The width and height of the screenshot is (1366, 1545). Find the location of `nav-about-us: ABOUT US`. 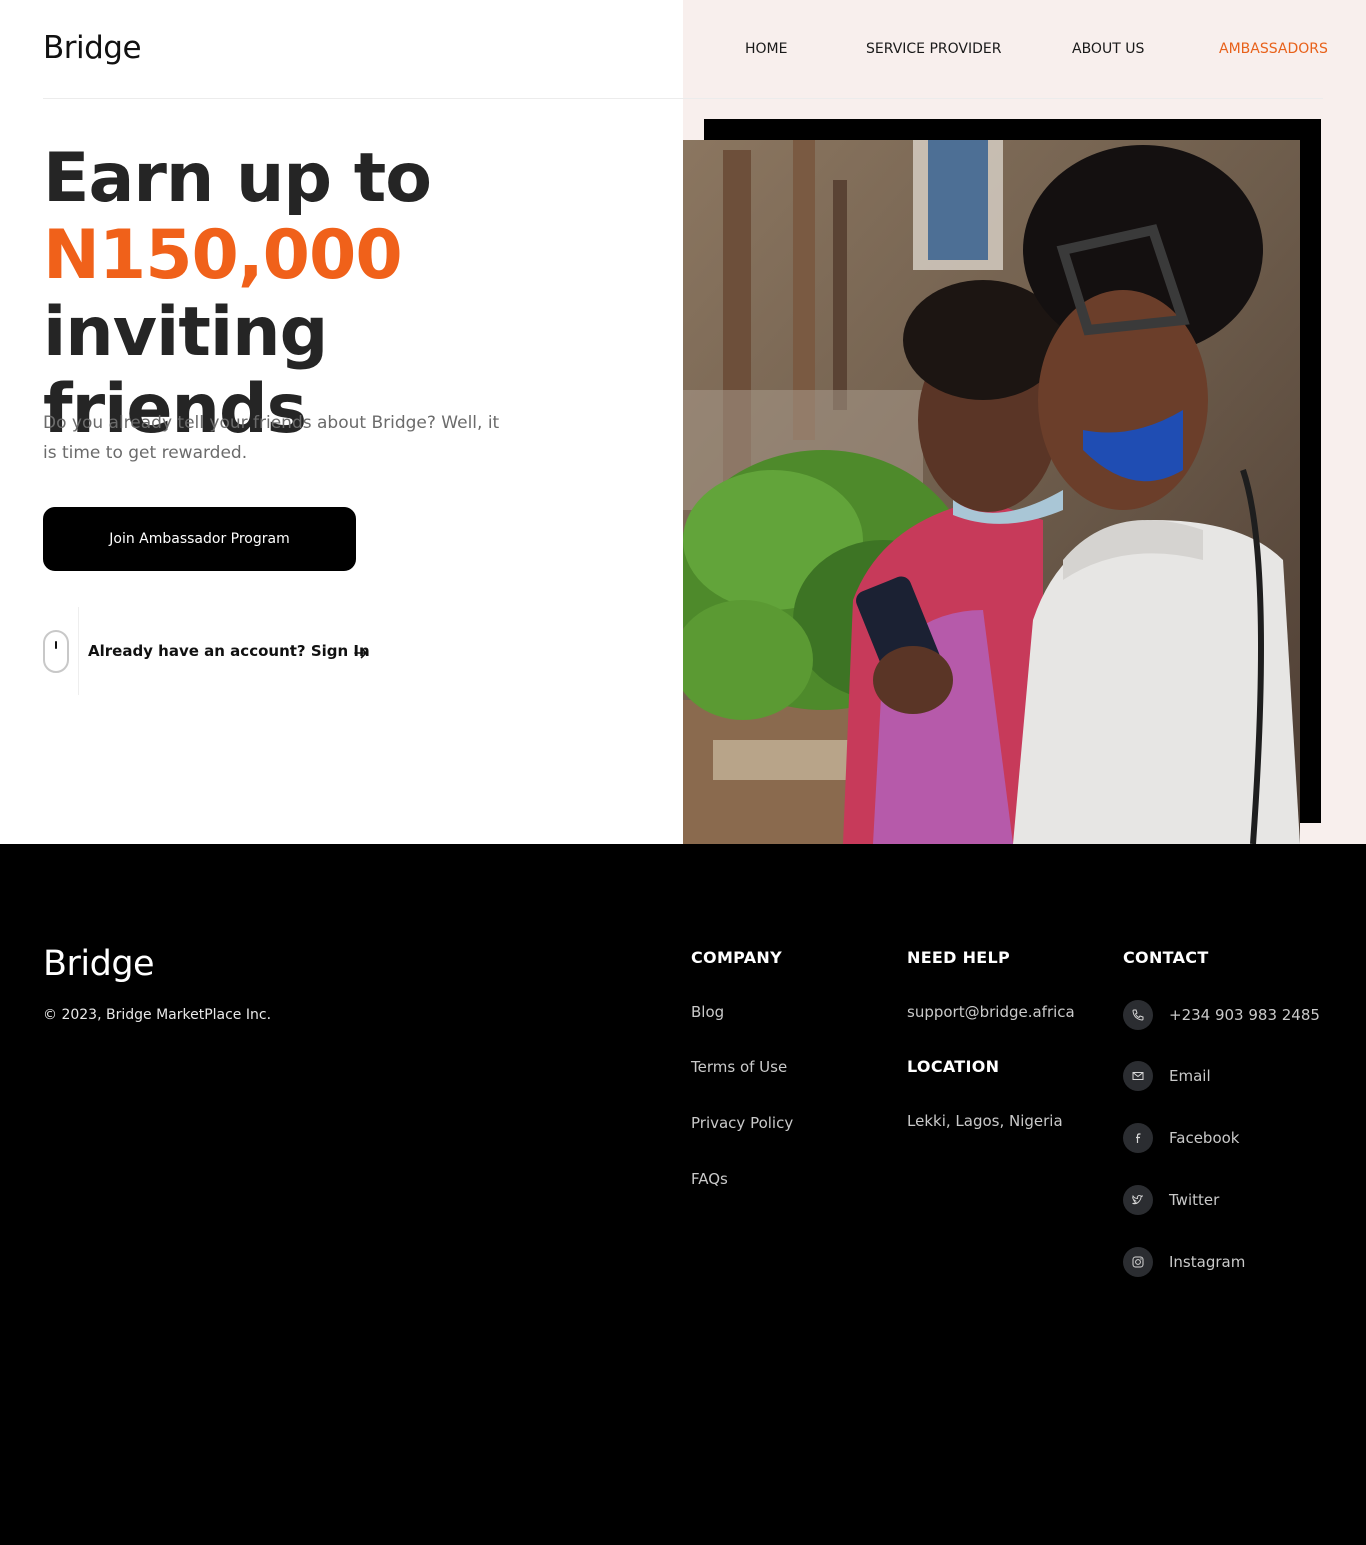

nav-about-us: ABOUT US is located at coordinates (1108, 49).